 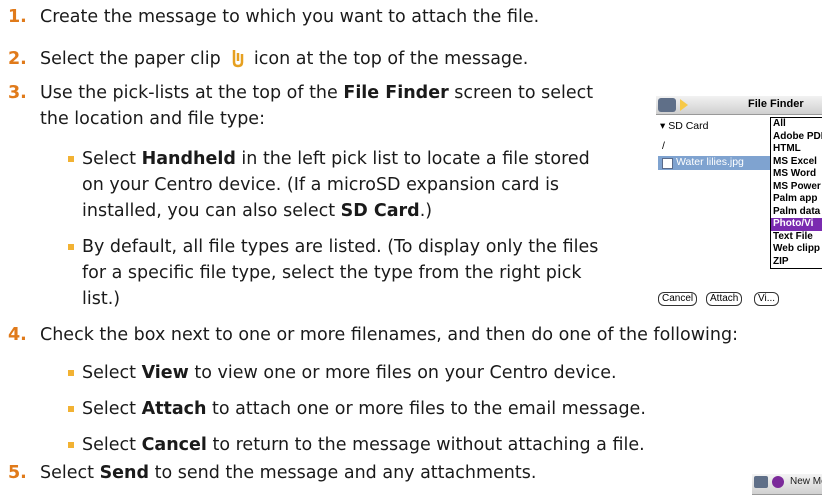 I want to click on file-type-item: HTML, so click(x=796, y=149).